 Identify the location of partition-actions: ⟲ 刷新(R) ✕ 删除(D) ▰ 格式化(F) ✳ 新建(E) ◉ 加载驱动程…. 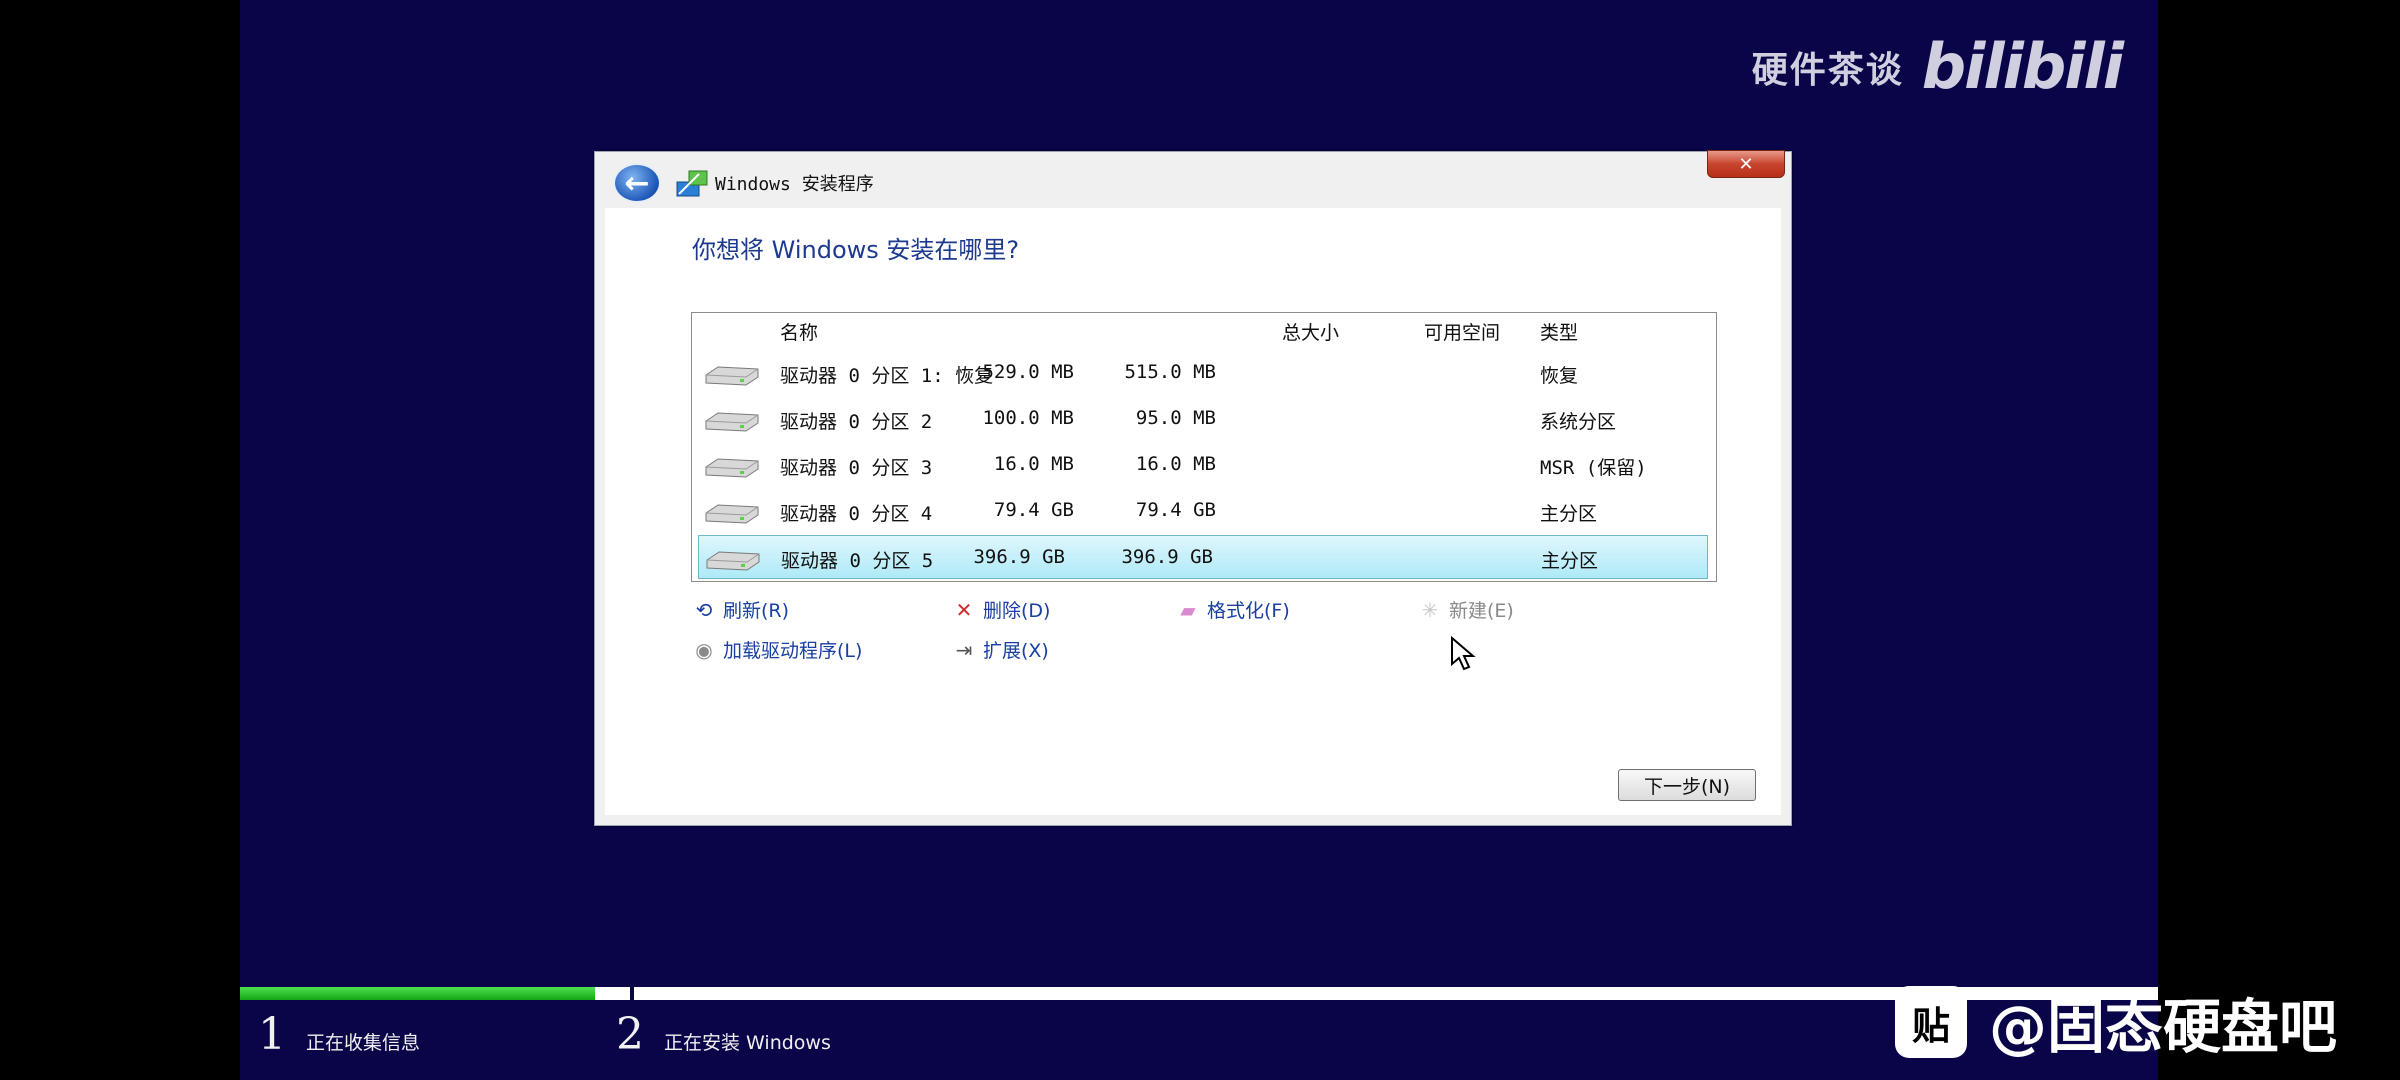
(1191, 630).